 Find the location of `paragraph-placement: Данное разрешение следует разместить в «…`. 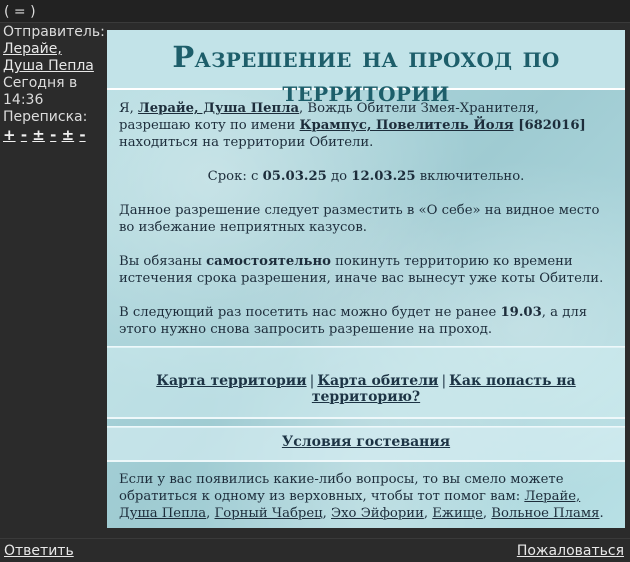

paragraph-placement: Данное разрешение следует разместить в «… is located at coordinates (359, 219).